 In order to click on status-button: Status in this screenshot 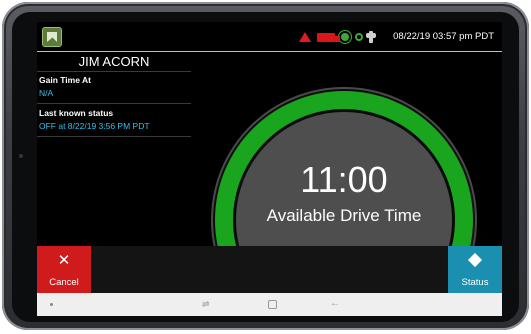, I will do `click(475, 269)`.